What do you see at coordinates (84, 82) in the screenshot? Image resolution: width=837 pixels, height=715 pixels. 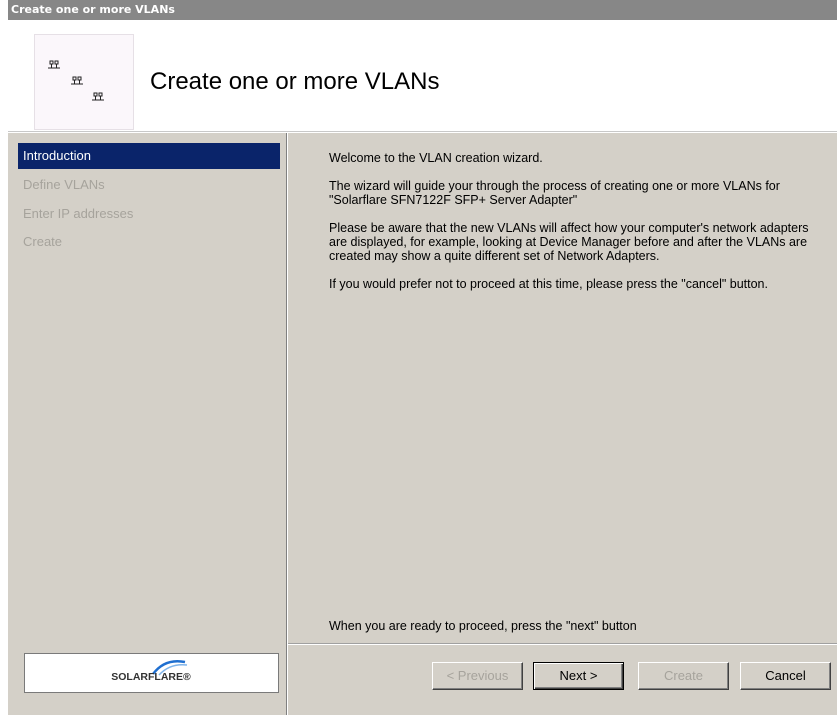 I see `network-icon` at bounding box center [84, 82].